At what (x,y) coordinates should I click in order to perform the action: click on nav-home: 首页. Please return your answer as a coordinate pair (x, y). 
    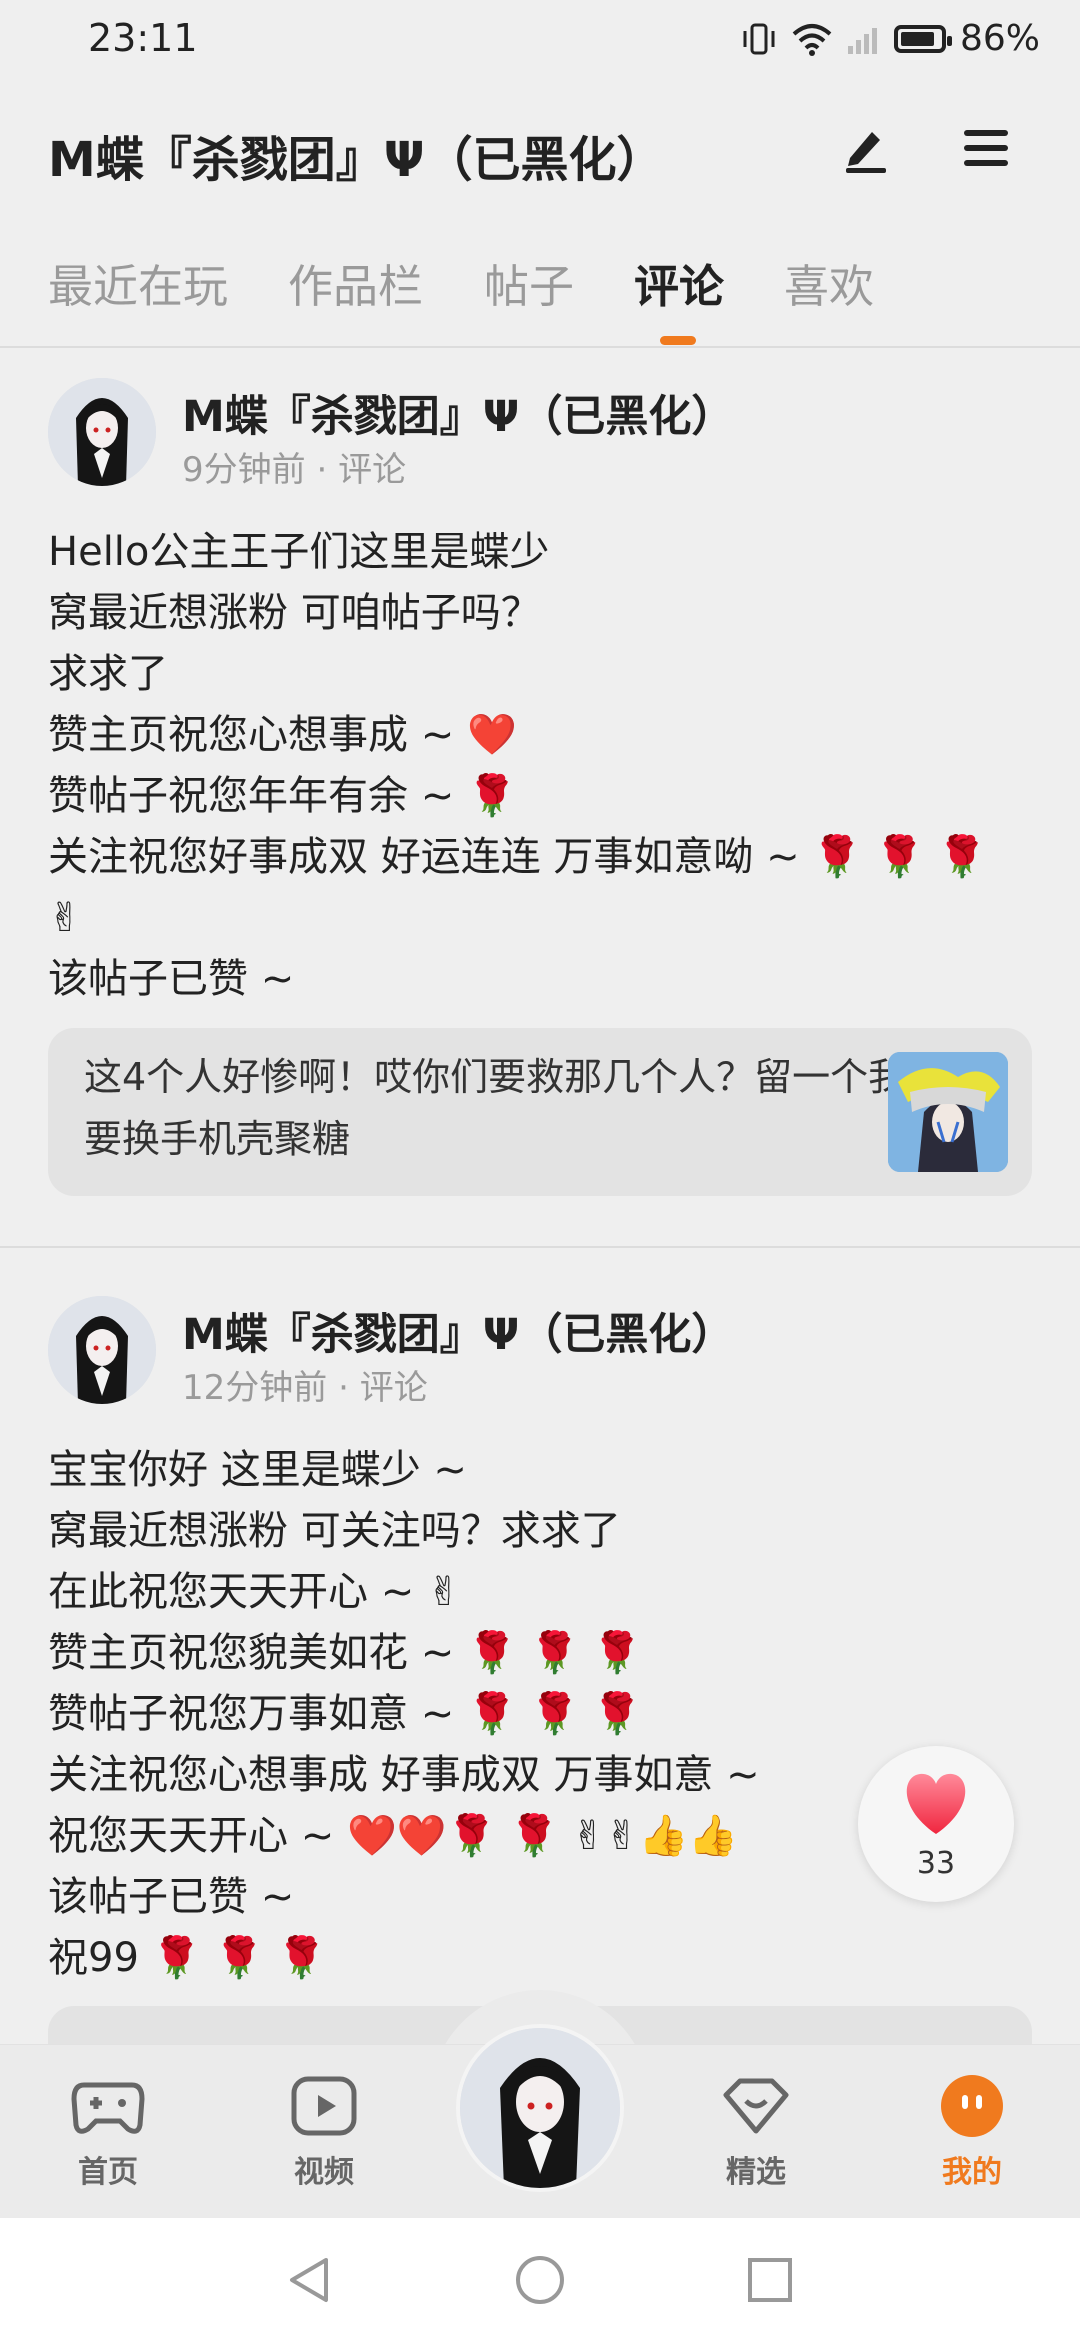
    Looking at the image, I should click on (108, 2132).